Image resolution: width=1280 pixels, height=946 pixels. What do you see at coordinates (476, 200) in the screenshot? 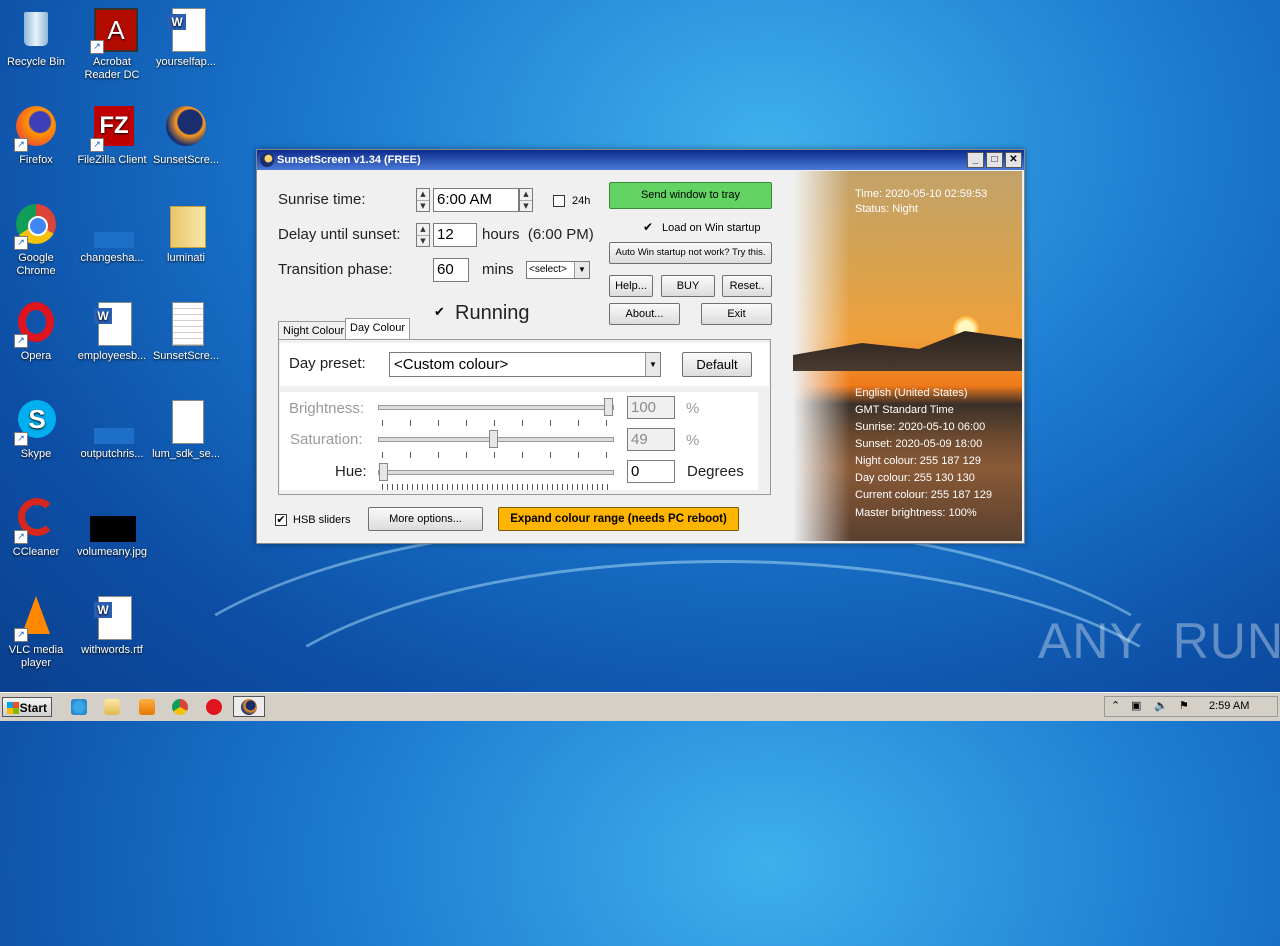
I see `sunrise-time-field: 6:00 AM` at bounding box center [476, 200].